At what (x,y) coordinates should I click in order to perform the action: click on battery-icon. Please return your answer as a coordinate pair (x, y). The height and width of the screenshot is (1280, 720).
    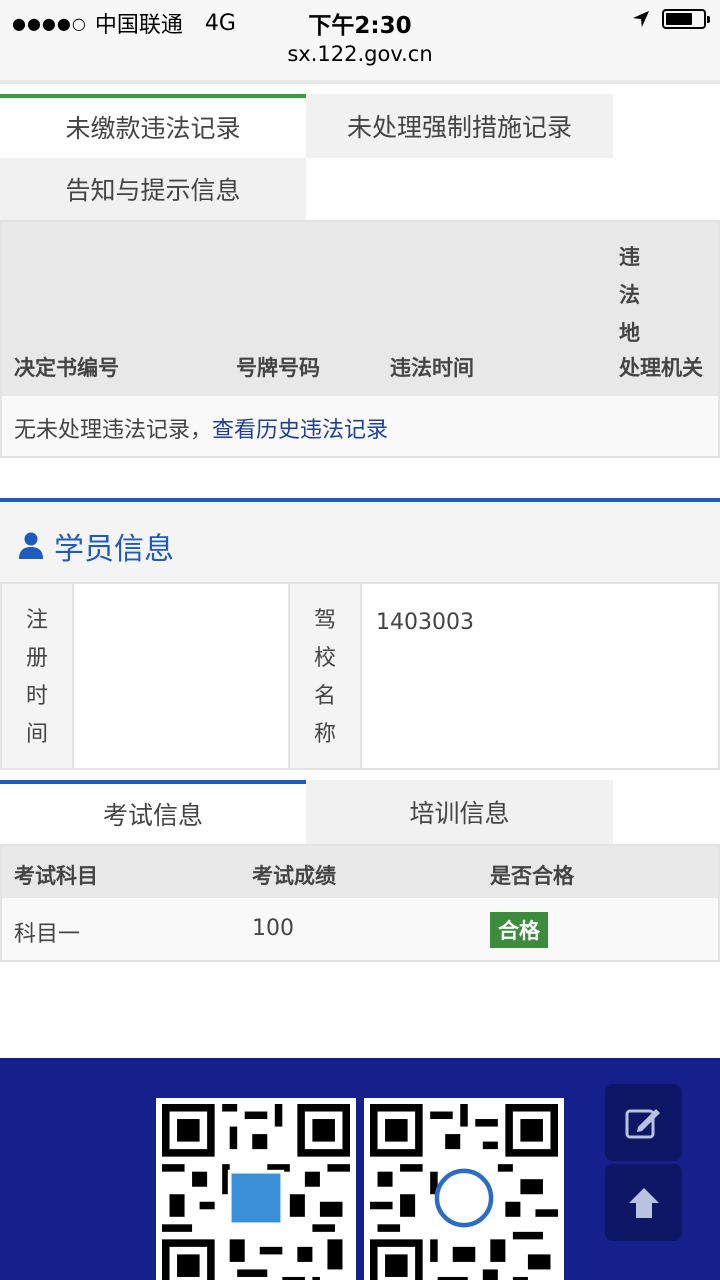
    Looking at the image, I should click on (686, 19).